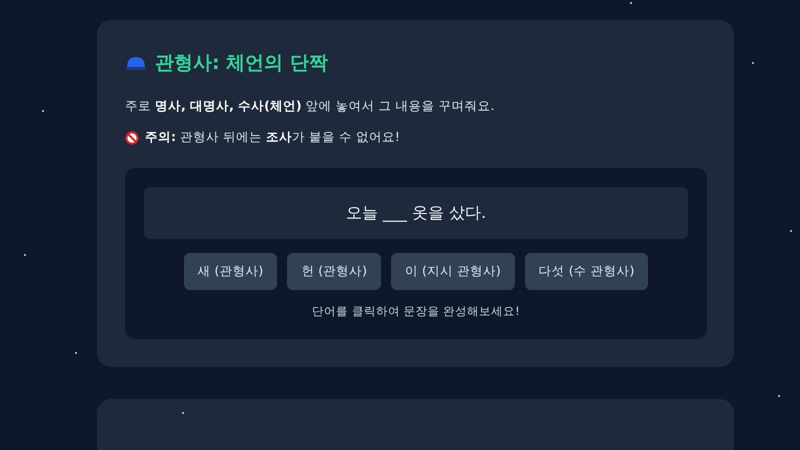  What do you see at coordinates (132, 137) in the screenshot?
I see `prohibited-icon` at bounding box center [132, 137].